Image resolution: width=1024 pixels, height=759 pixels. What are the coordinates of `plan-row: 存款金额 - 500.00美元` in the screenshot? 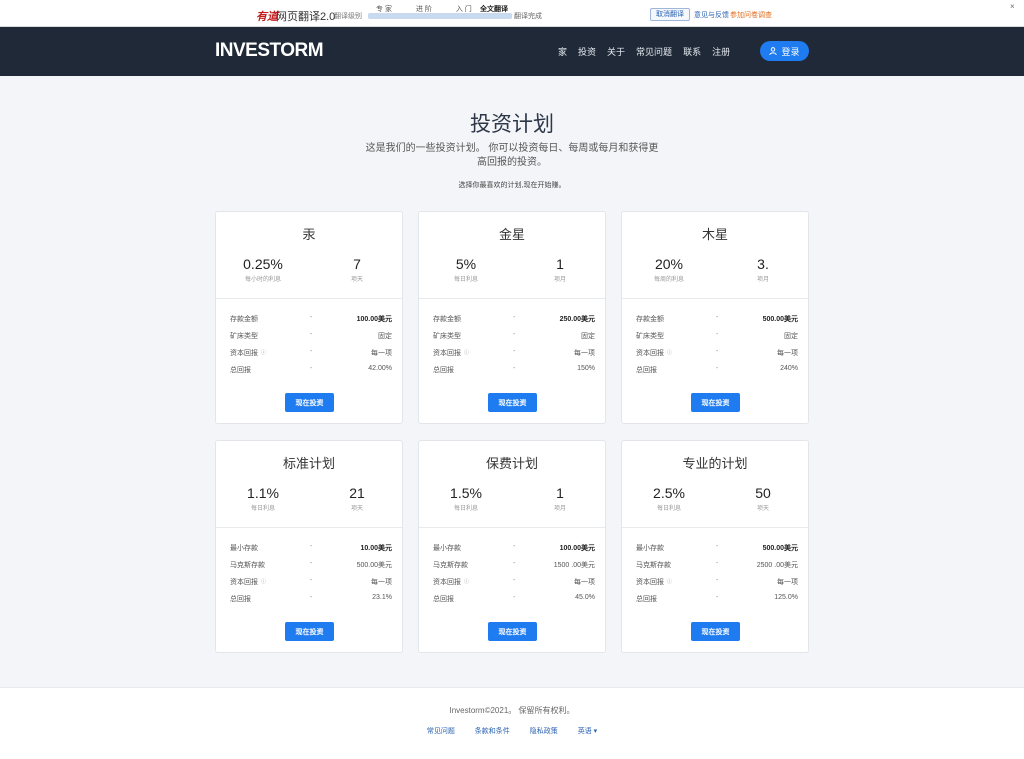 It's located at (717, 322).